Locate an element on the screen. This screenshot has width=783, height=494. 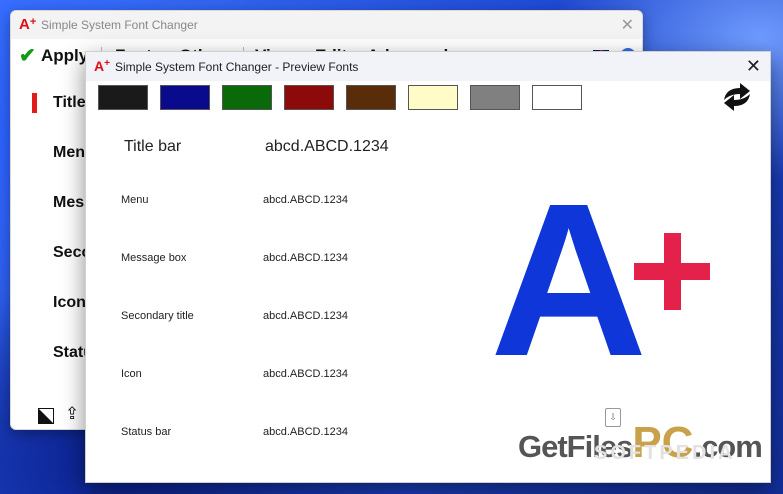
color-swatch-brown is located at coordinates (371, 97).